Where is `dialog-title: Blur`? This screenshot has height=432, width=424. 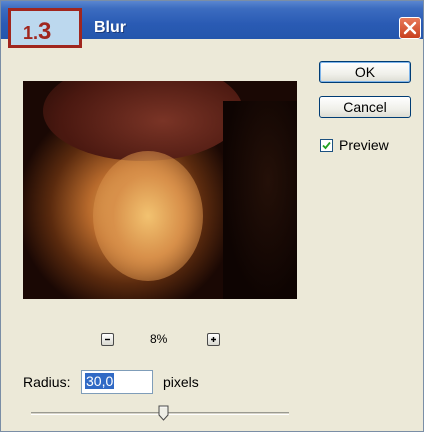 dialog-title: Blur is located at coordinates (110, 27).